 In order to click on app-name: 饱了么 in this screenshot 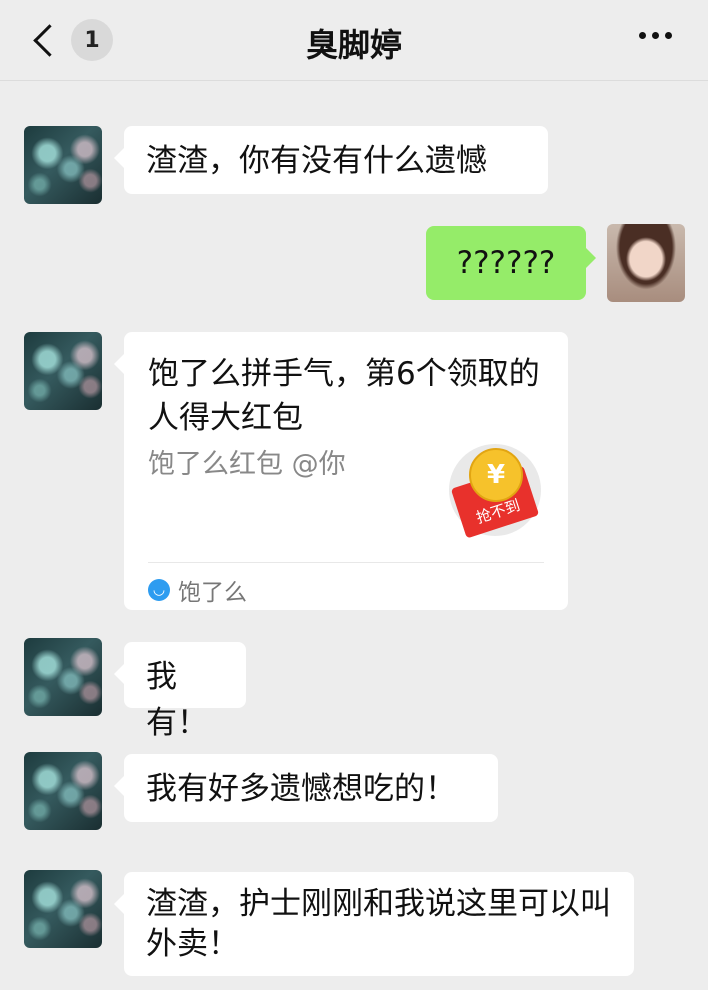, I will do `click(212, 593)`.